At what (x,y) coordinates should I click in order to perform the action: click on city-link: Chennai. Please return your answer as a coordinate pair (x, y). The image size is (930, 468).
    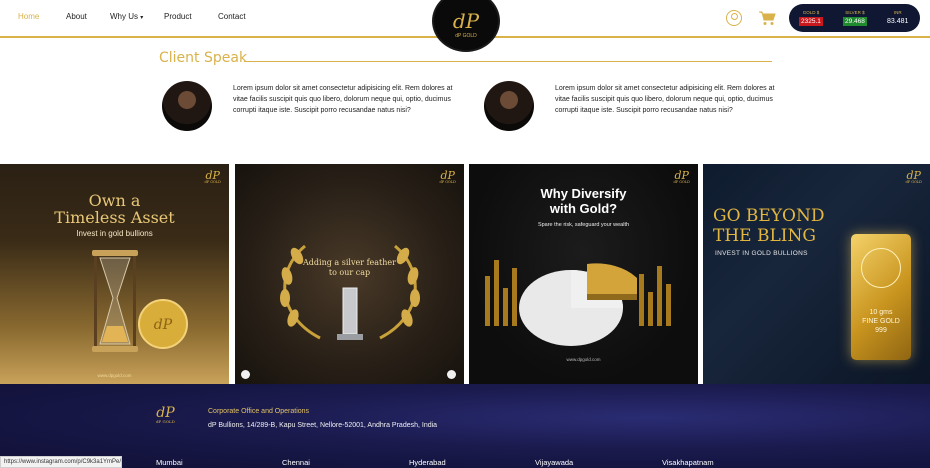
    Looking at the image, I should click on (296, 462).